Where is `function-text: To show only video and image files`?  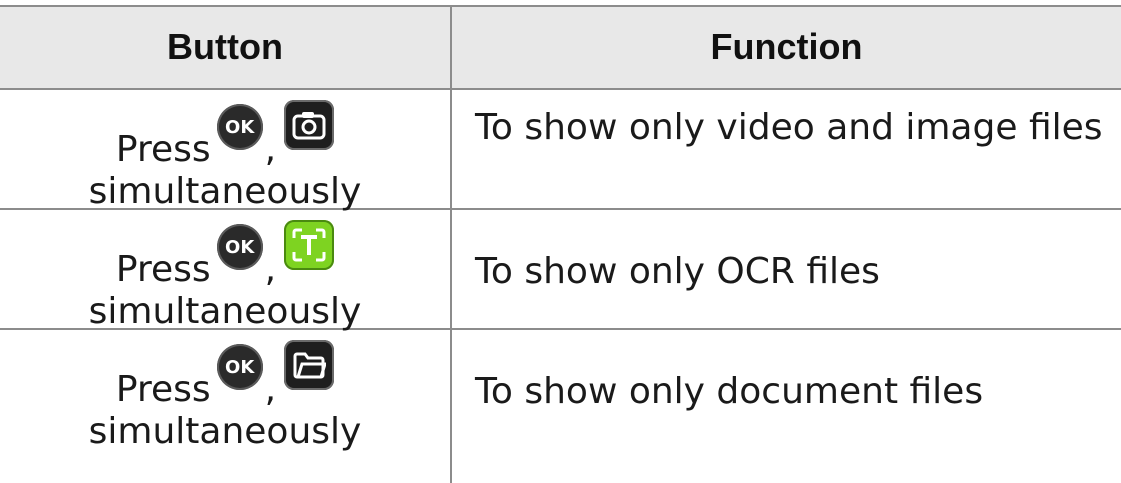
function-text: To show only video and image files is located at coordinates (789, 127).